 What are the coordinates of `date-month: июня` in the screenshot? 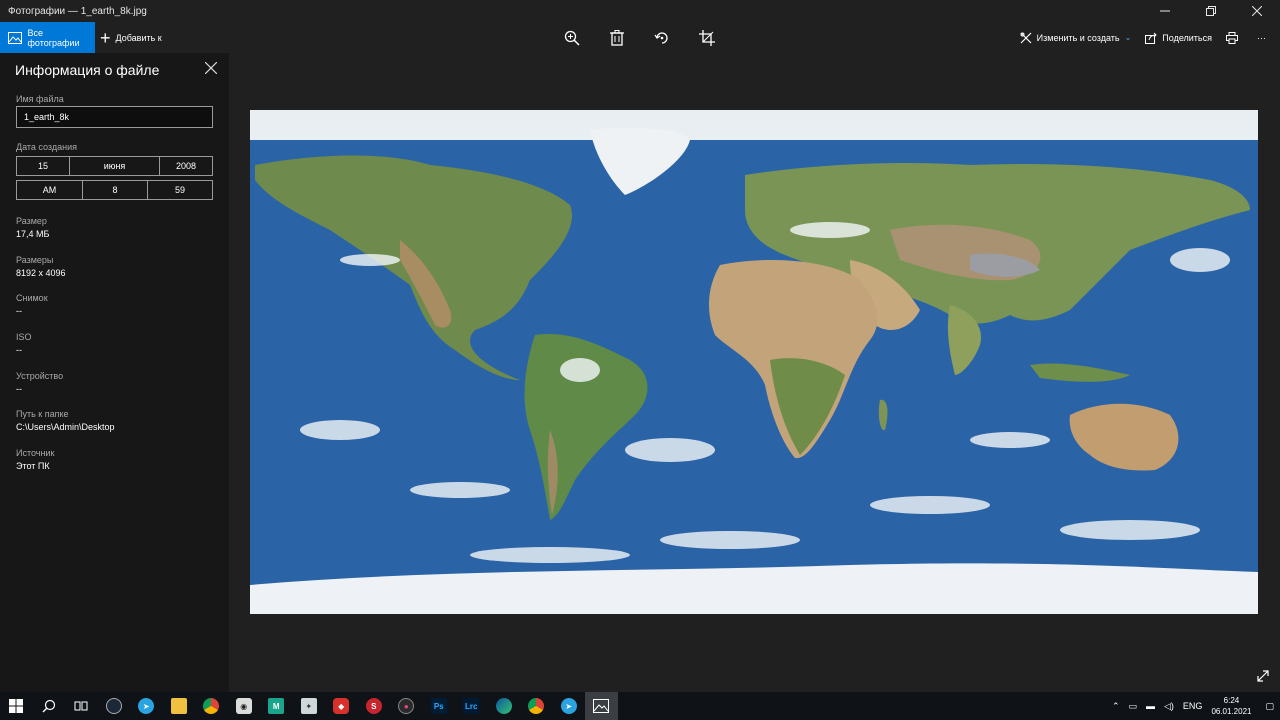 It's located at (115, 166).